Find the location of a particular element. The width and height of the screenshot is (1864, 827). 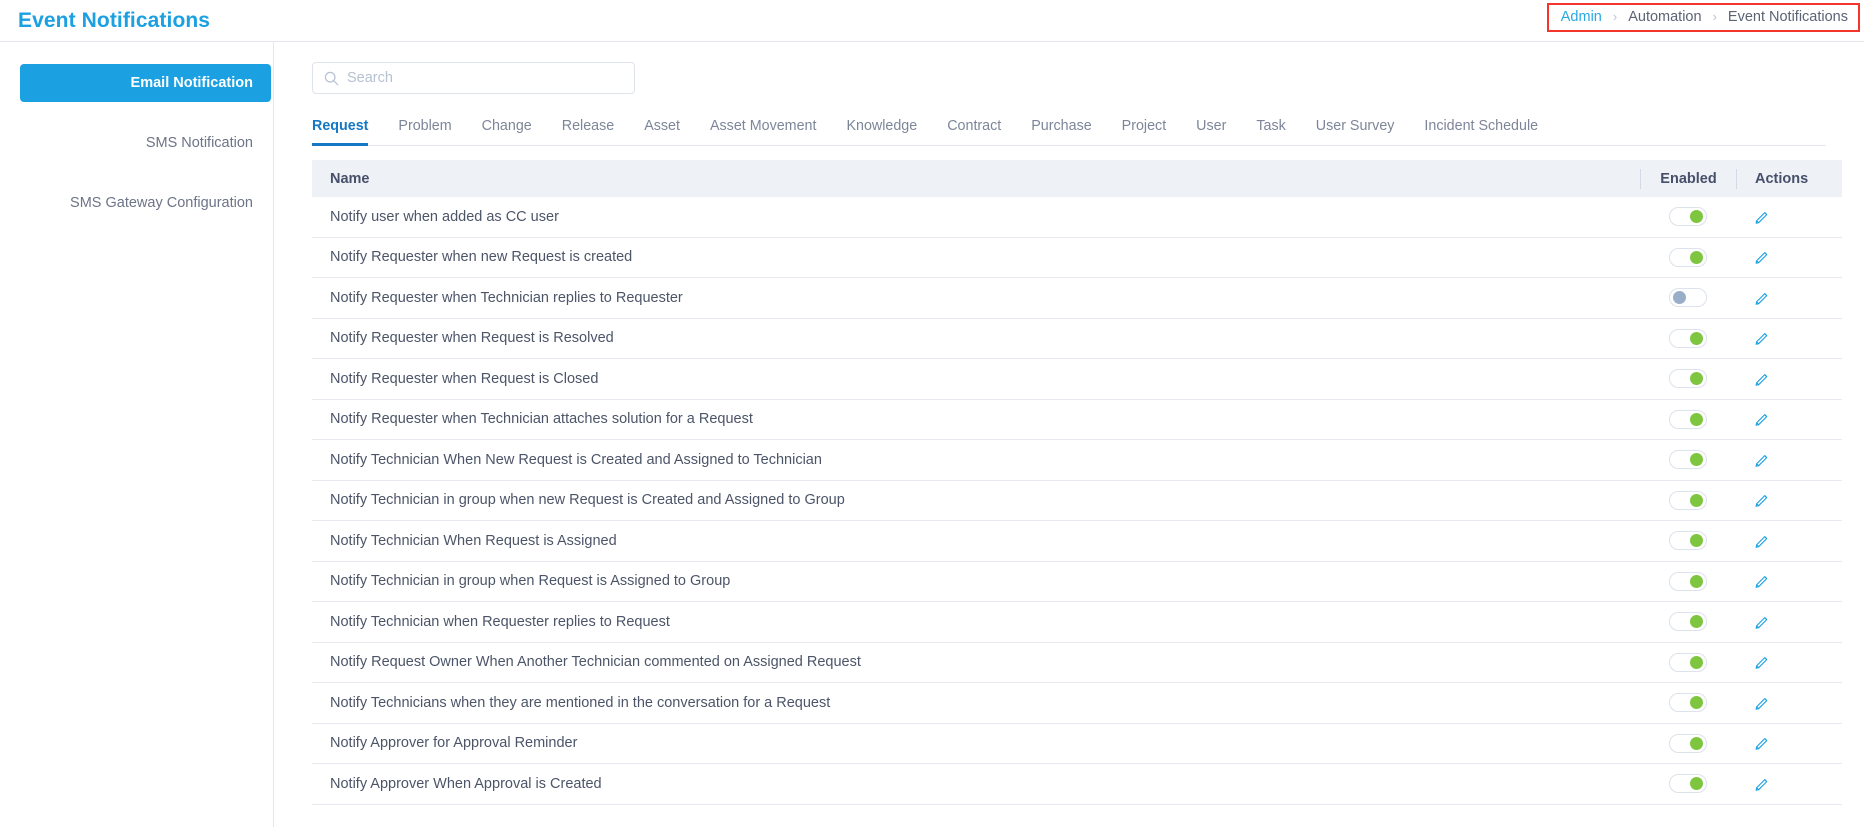

tab-knowledge: Knowledge is located at coordinates (881, 132).